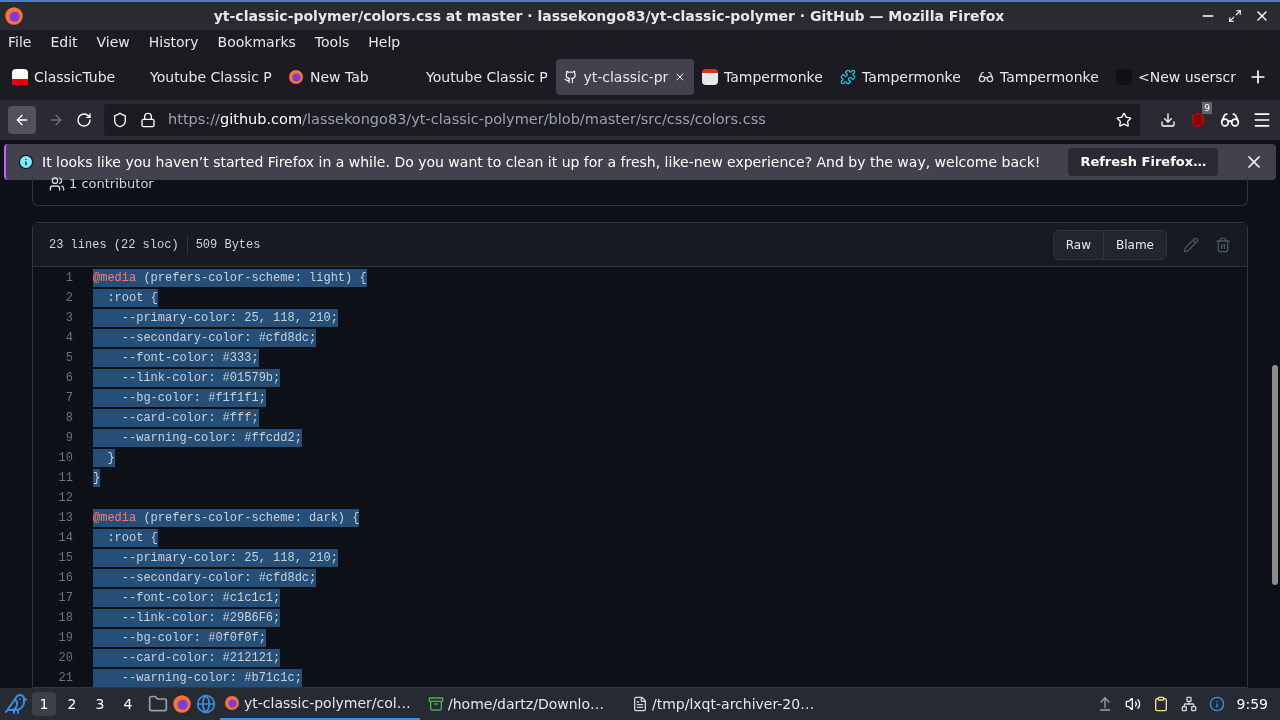 This screenshot has width=1280, height=720. What do you see at coordinates (68, 298) in the screenshot?
I see `line-number: 2` at bounding box center [68, 298].